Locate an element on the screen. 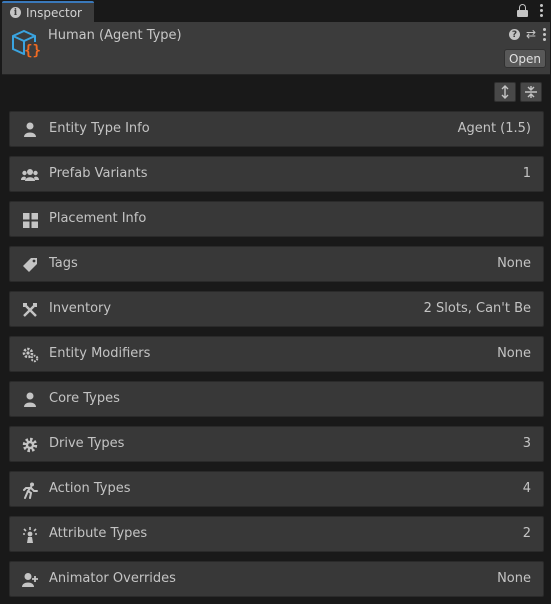 The width and height of the screenshot is (551, 604). section-drive-types: Drive Types 3 is located at coordinates (276, 444).